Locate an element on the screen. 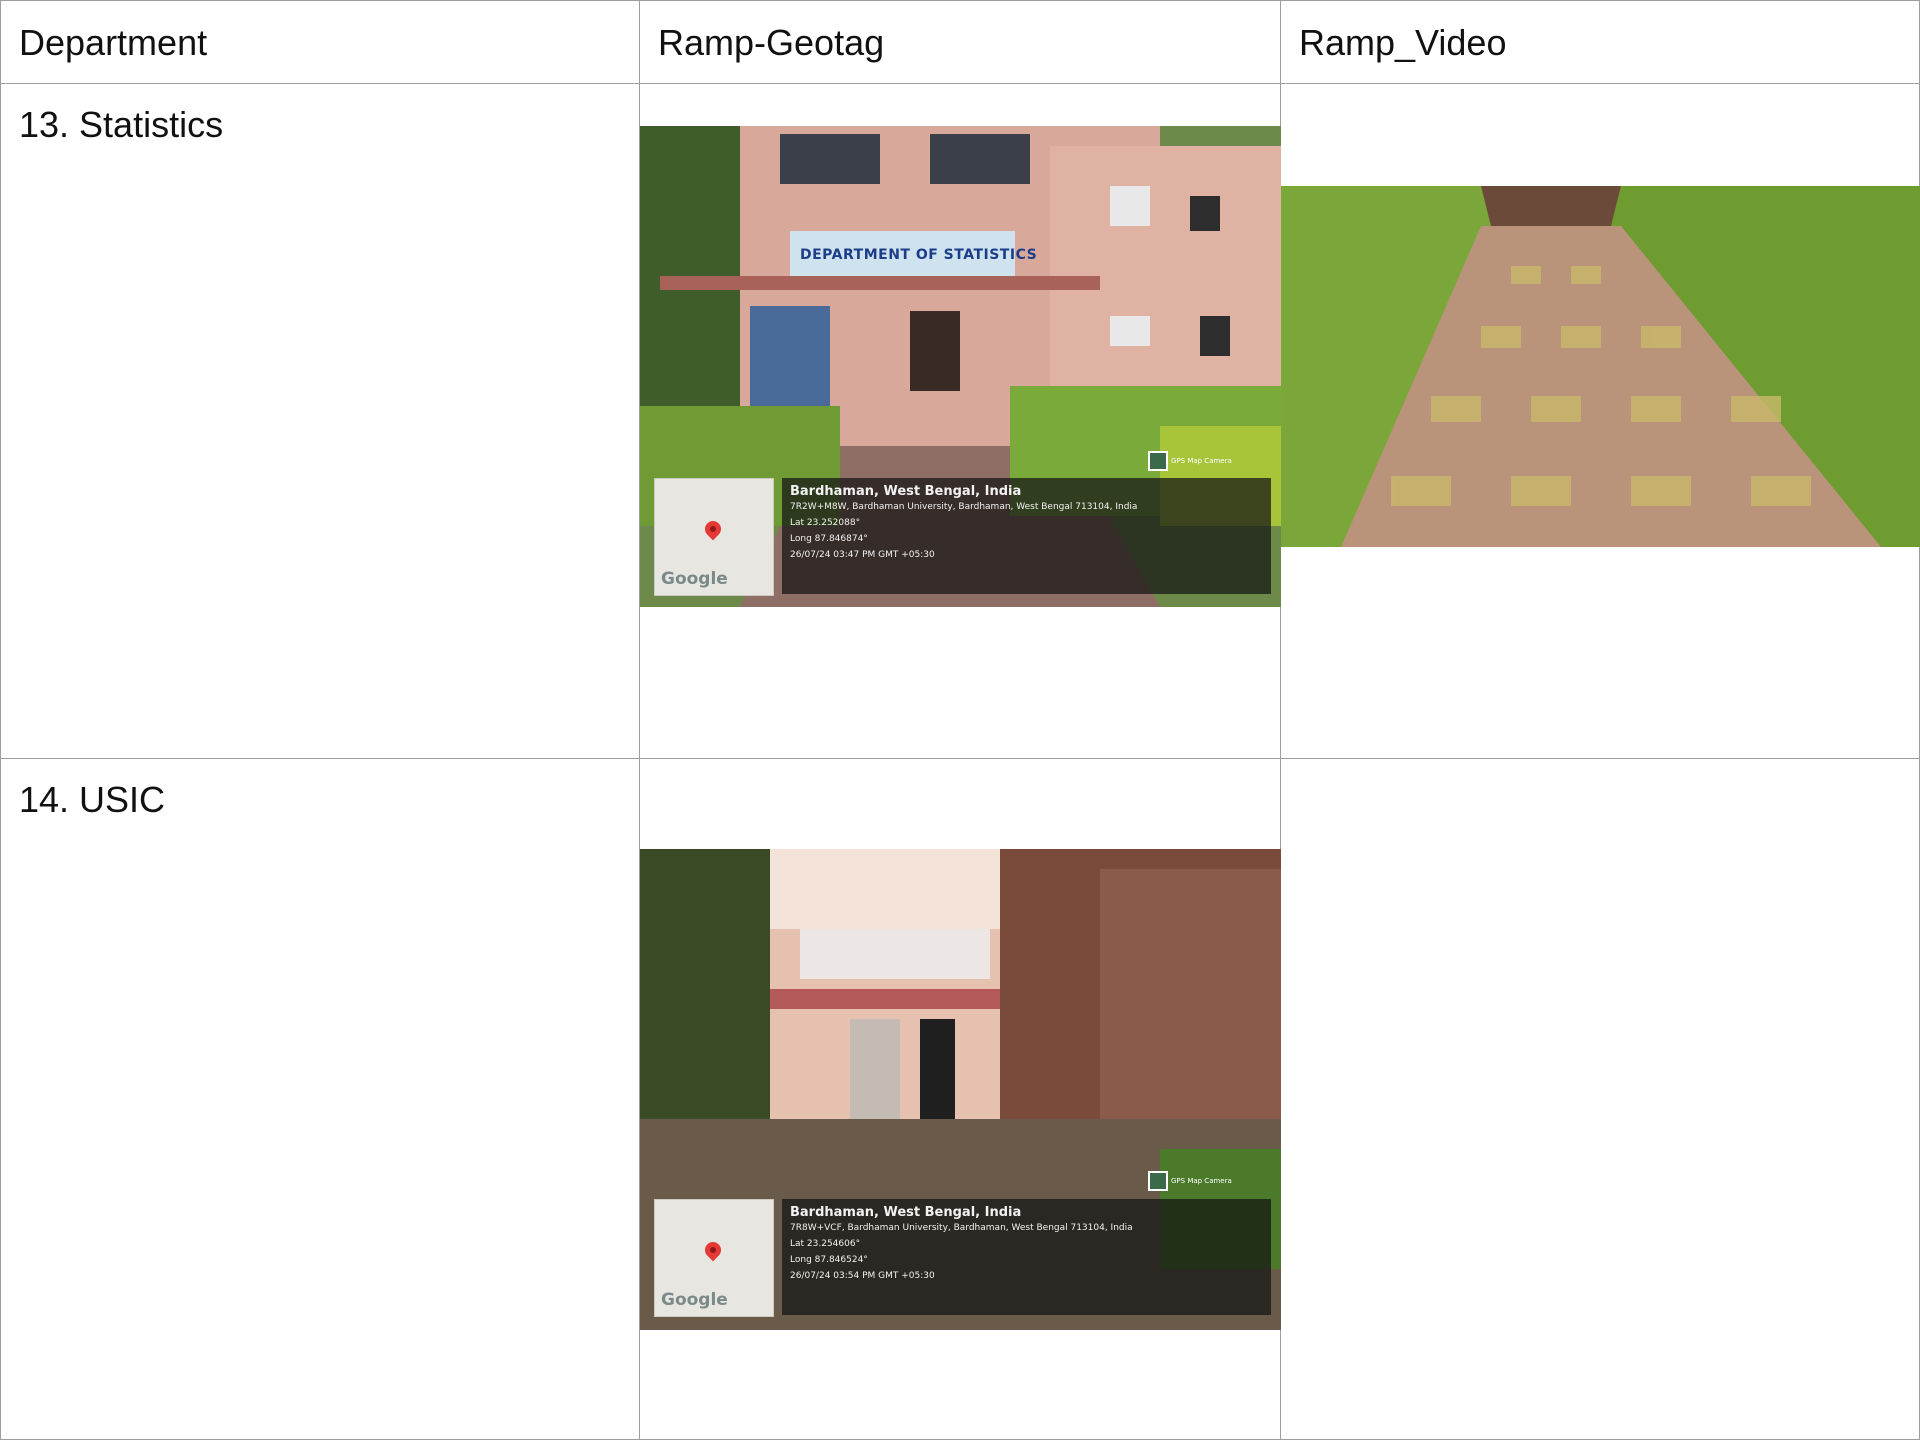 This screenshot has width=1920, height=1440. header-video: Ramp_Video is located at coordinates (1403, 42).